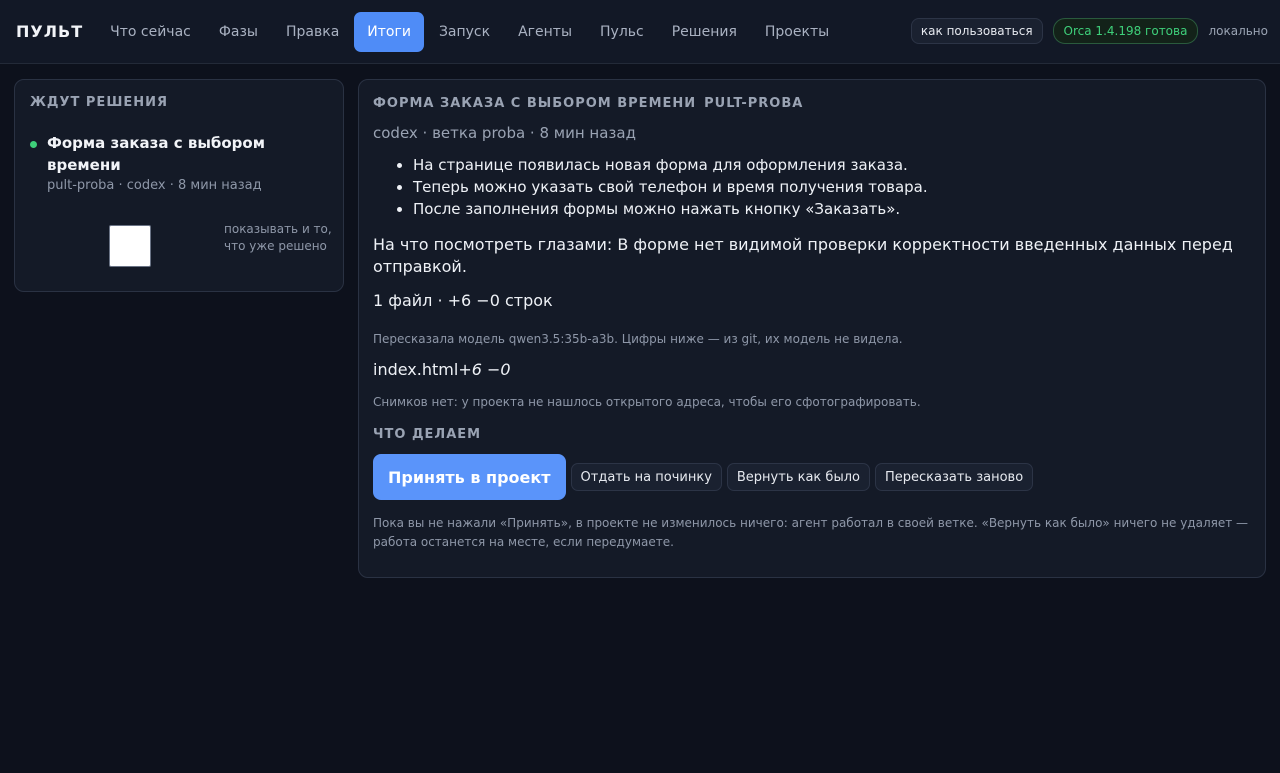 The height and width of the screenshot is (773, 1280). Describe the element at coordinates (50, 31) in the screenshot. I see `app-logo: ПУЛЬТ` at that location.